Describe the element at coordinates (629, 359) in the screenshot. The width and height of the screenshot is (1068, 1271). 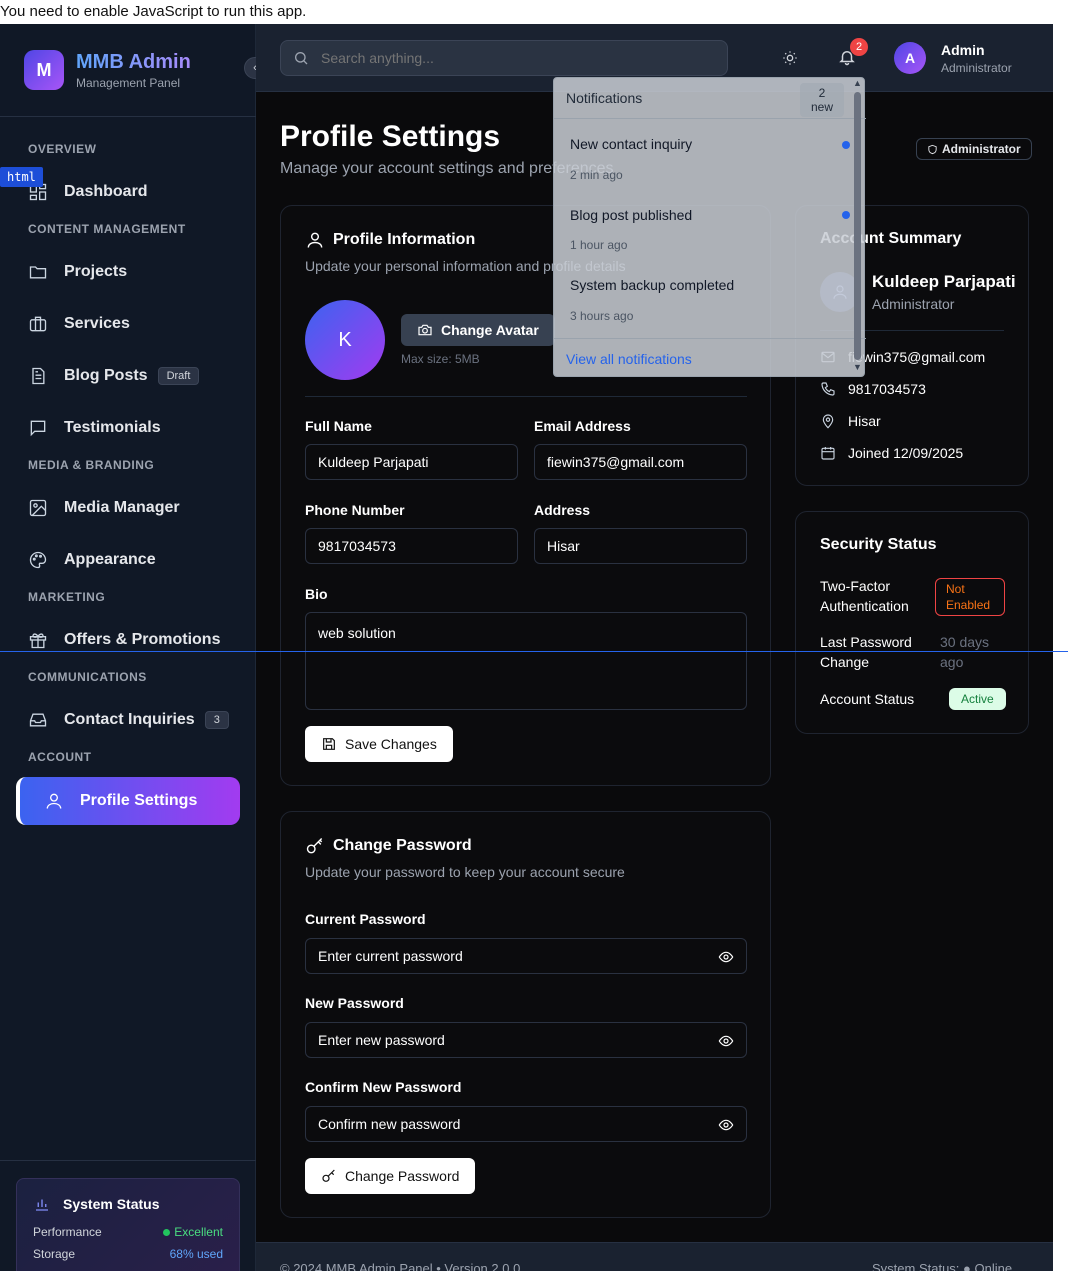
I see `view-all-notifications-link: View all notifications` at that location.